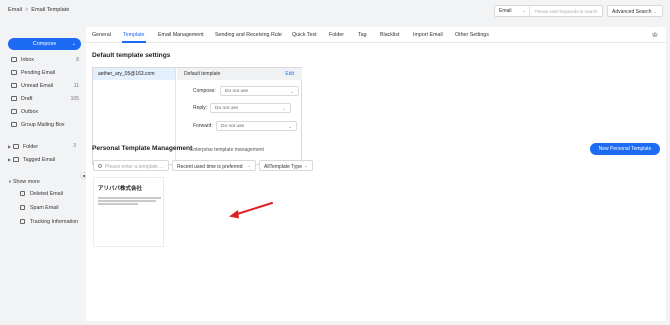 This screenshot has height=325, width=670. What do you see at coordinates (128, 212) in the screenshot?
I see `template-card: アリババ株式会社` at bounding box center [128, 212].